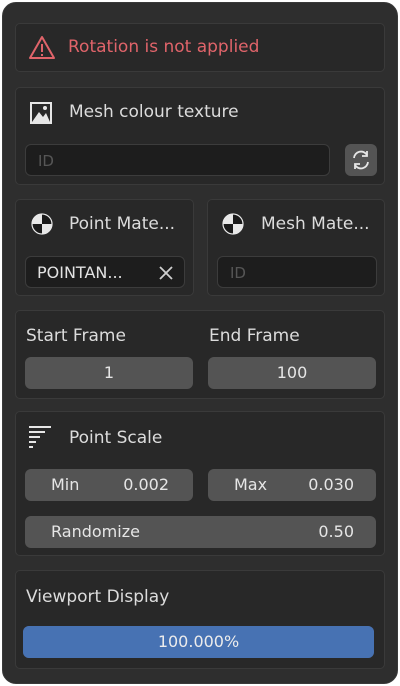  I want to click on refresh-button, so click(361, 160).